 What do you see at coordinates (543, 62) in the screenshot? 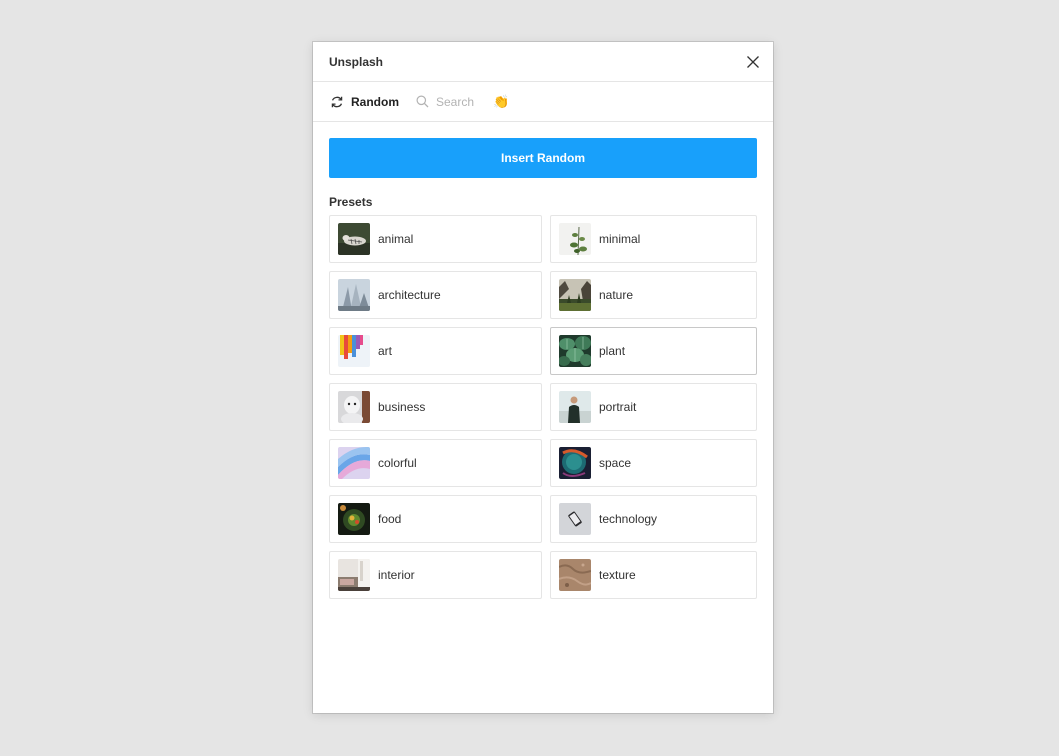
I see `titlebar: Unsplash` at bounding box center [543, 62].